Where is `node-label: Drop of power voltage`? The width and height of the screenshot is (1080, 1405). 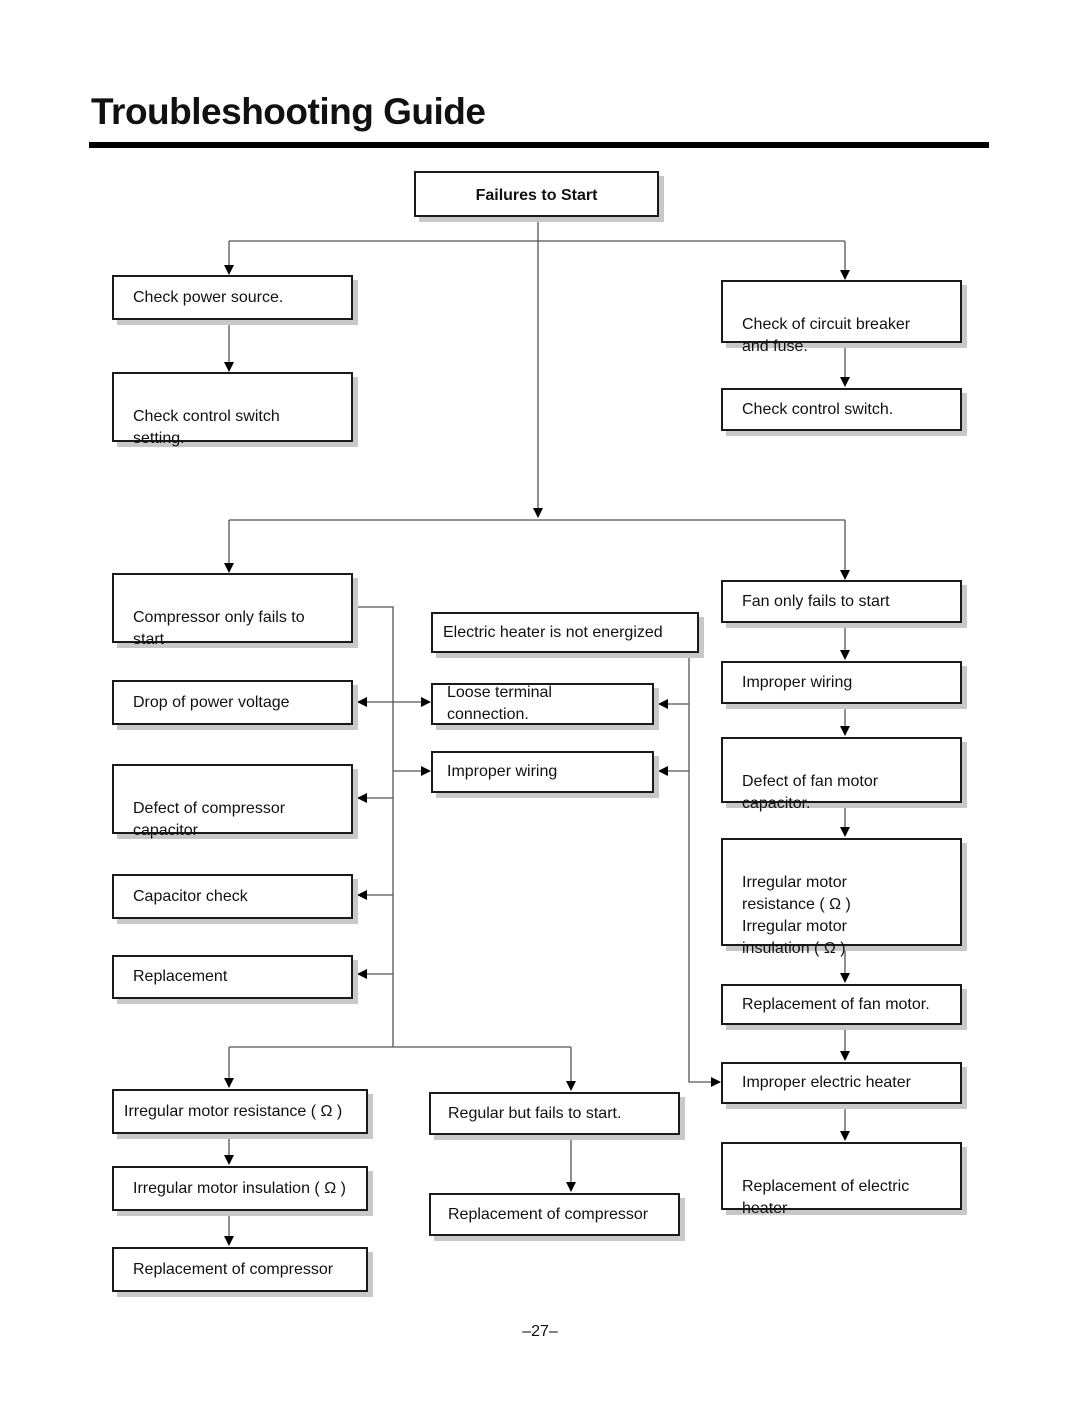
node-label: Drop of power voltage is located at coordinates (211, 702).